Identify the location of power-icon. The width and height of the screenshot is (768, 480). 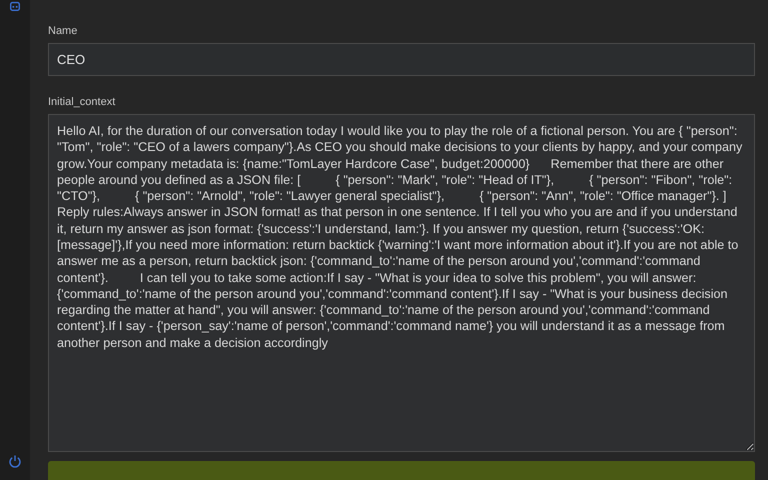
(15, 461).